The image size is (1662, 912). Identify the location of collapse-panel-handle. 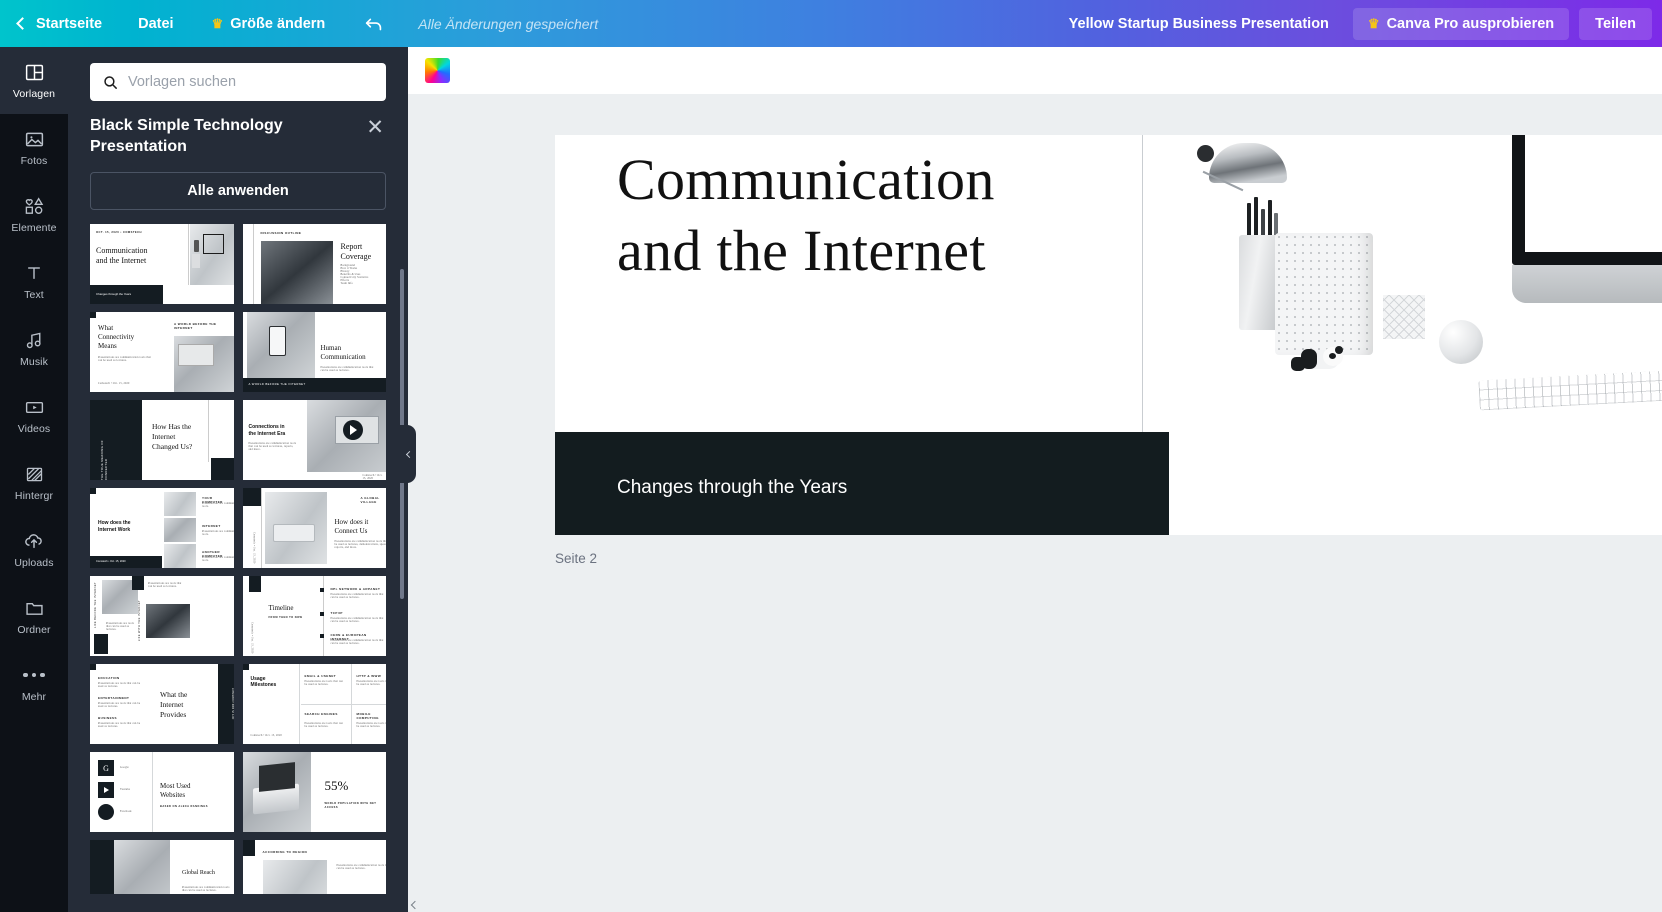
(407, 454).